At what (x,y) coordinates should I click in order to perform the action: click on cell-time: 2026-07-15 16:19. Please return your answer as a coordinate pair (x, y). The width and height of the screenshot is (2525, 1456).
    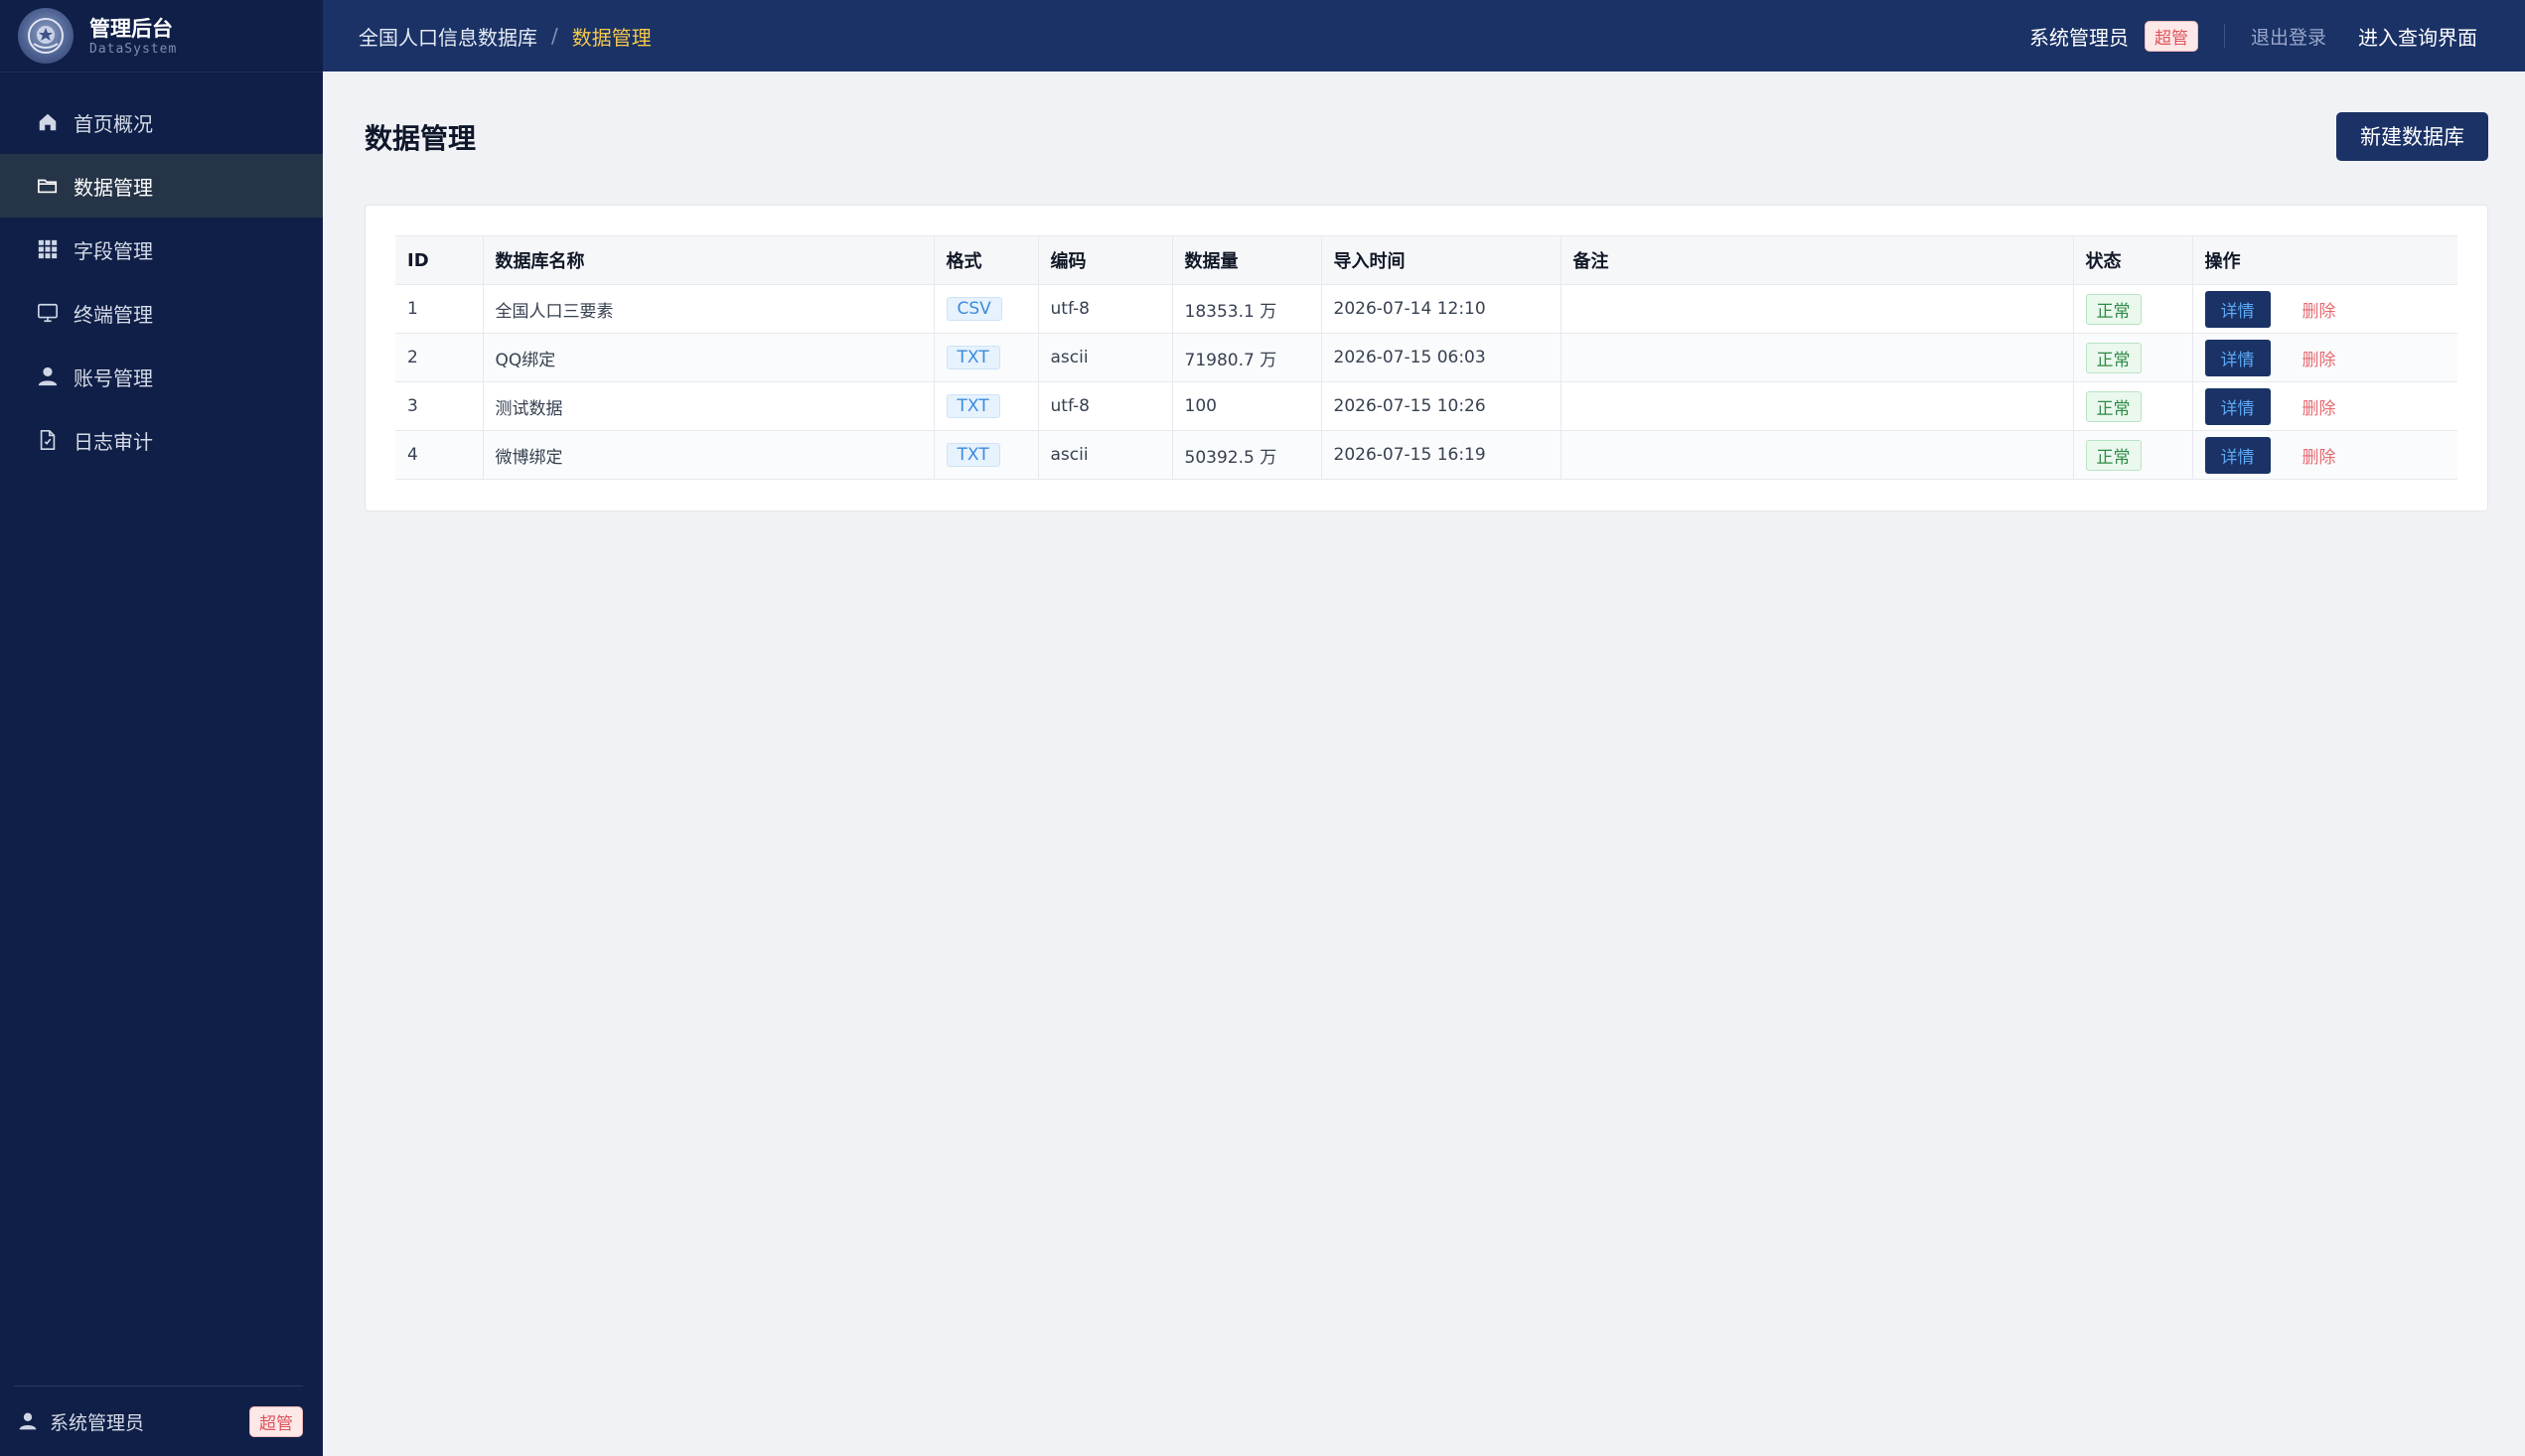
    Looking at the image, I should click on (1440, 455).